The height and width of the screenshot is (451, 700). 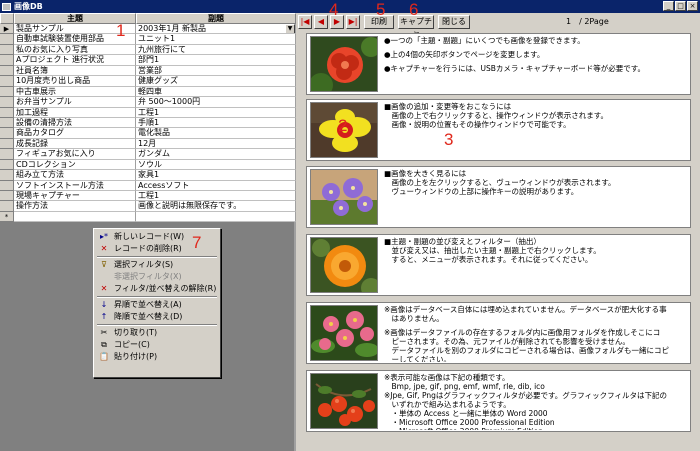 I want to click on table-row: 設備の清掃方法 手順1, so click(x=148, y=123).